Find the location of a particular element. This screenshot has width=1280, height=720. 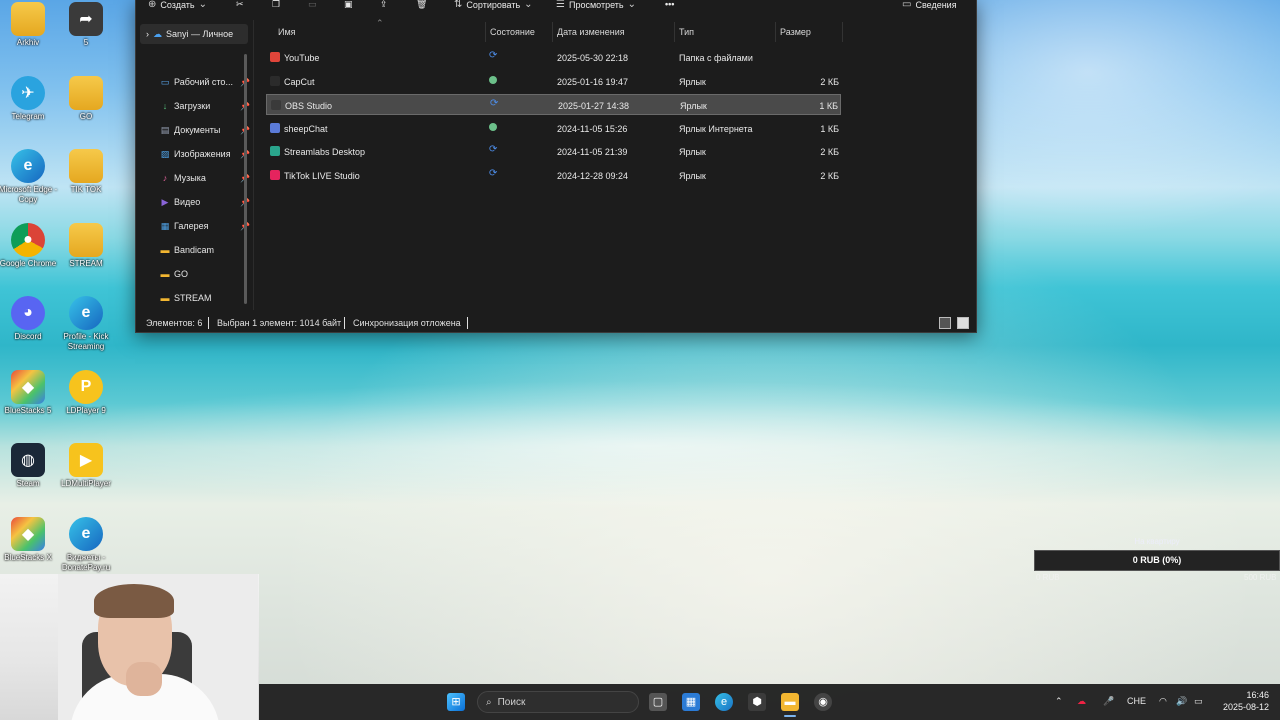

folder-icon: ▬ is located at coordinates (165, 298).